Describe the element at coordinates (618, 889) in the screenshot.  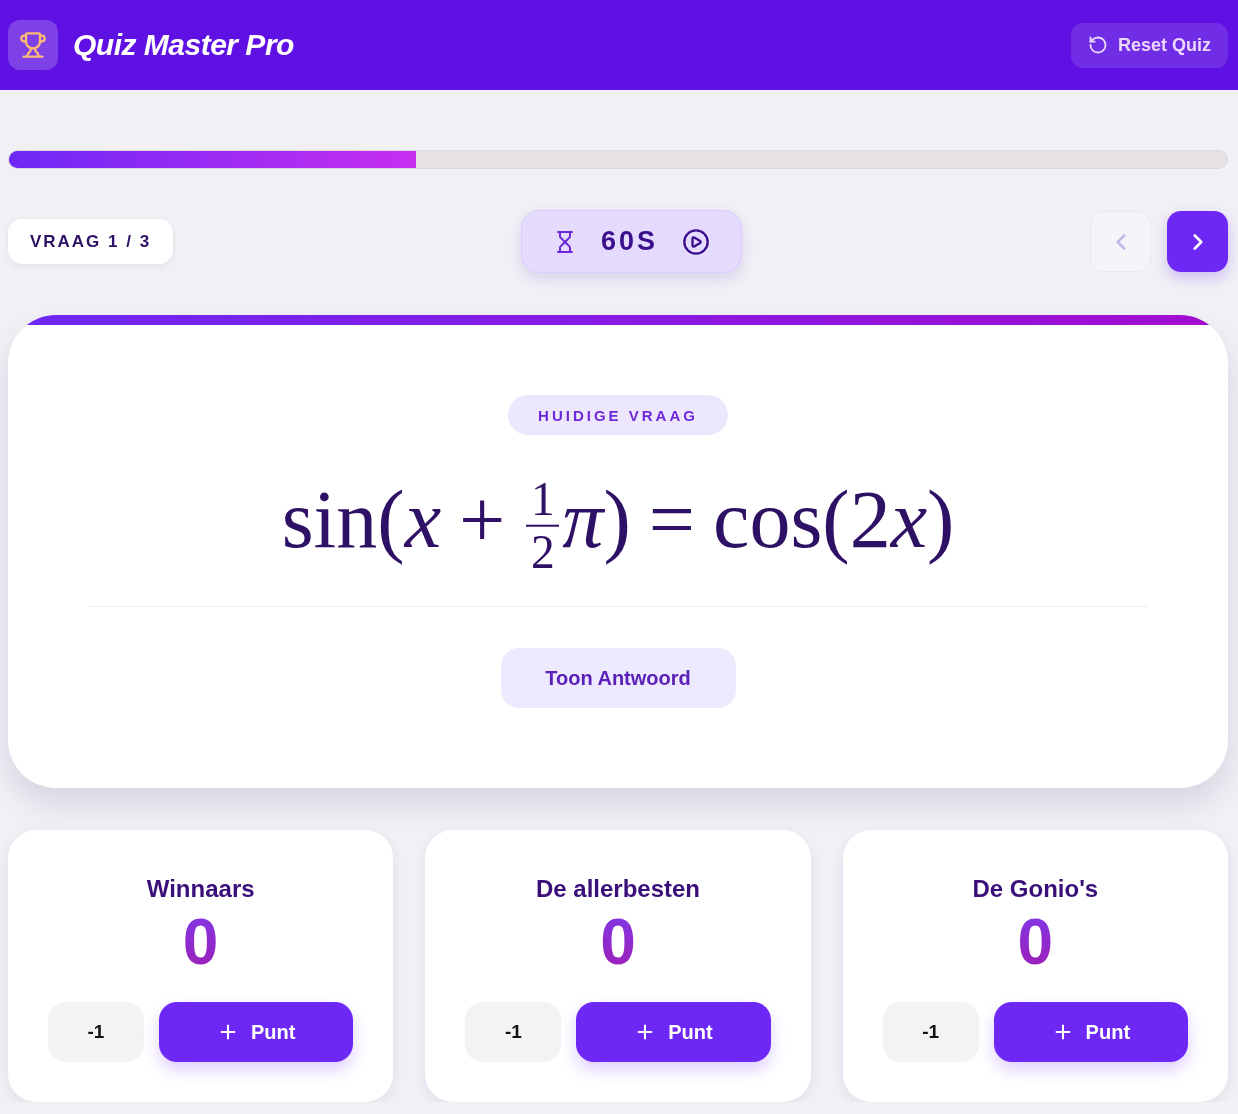
I see `team-name: De allerbesten` at that location.